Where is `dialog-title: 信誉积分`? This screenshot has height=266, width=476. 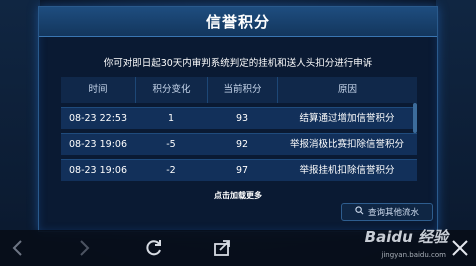
dialog-title: 信誉积分 is located at coordinates (238, 22).